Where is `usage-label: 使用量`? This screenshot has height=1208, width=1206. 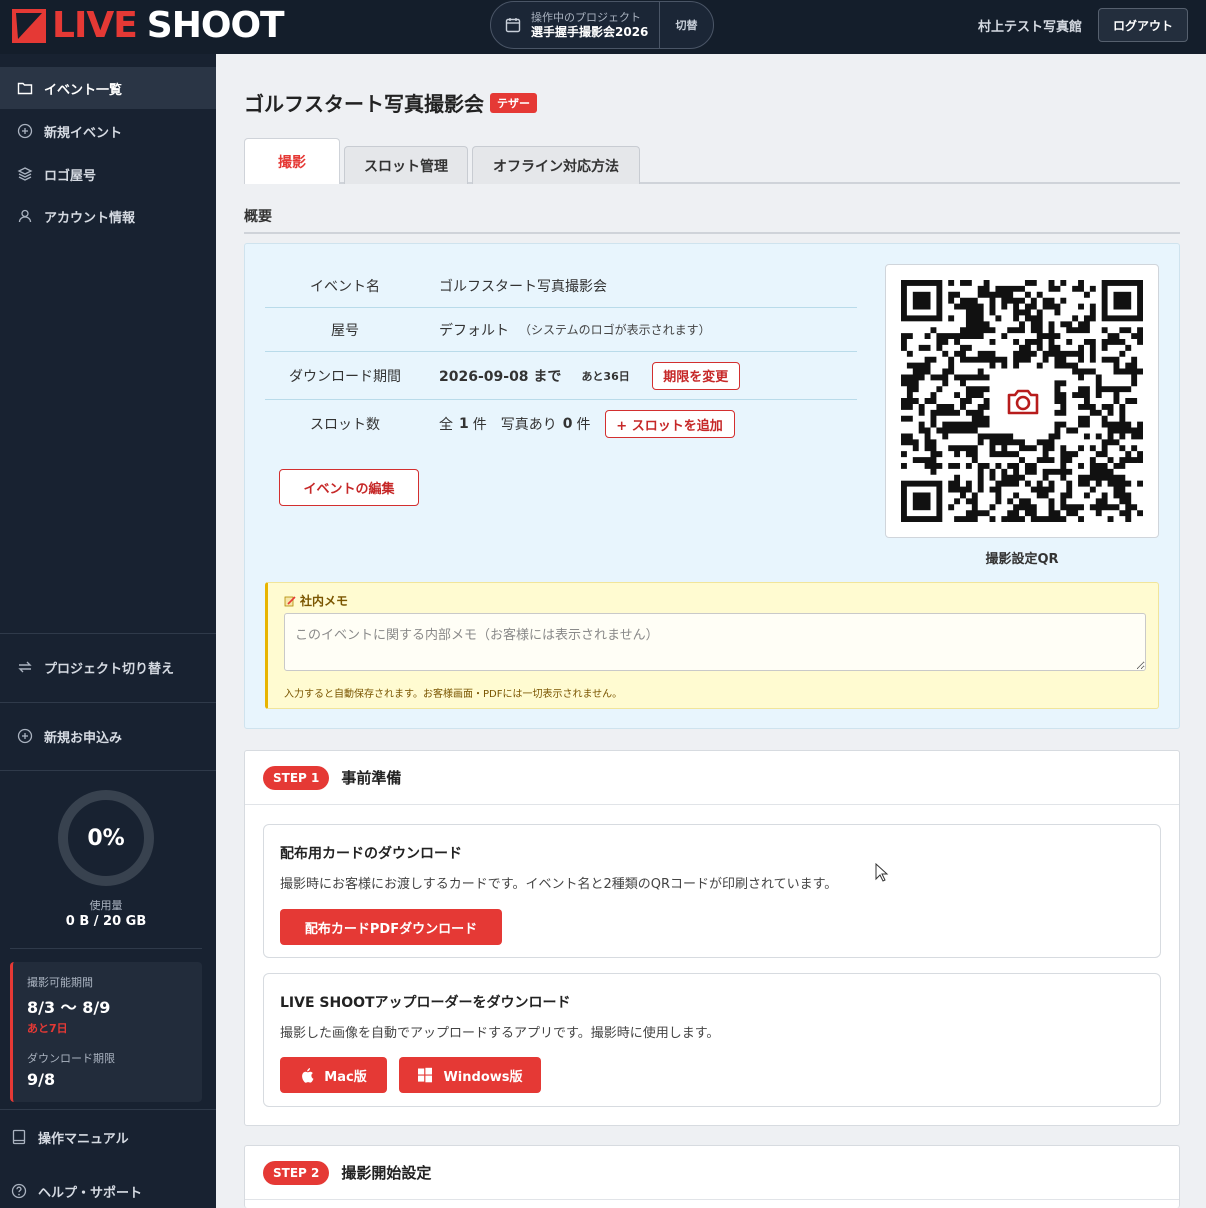 usage-label: 使用量 is located at coordinates (106, 905).